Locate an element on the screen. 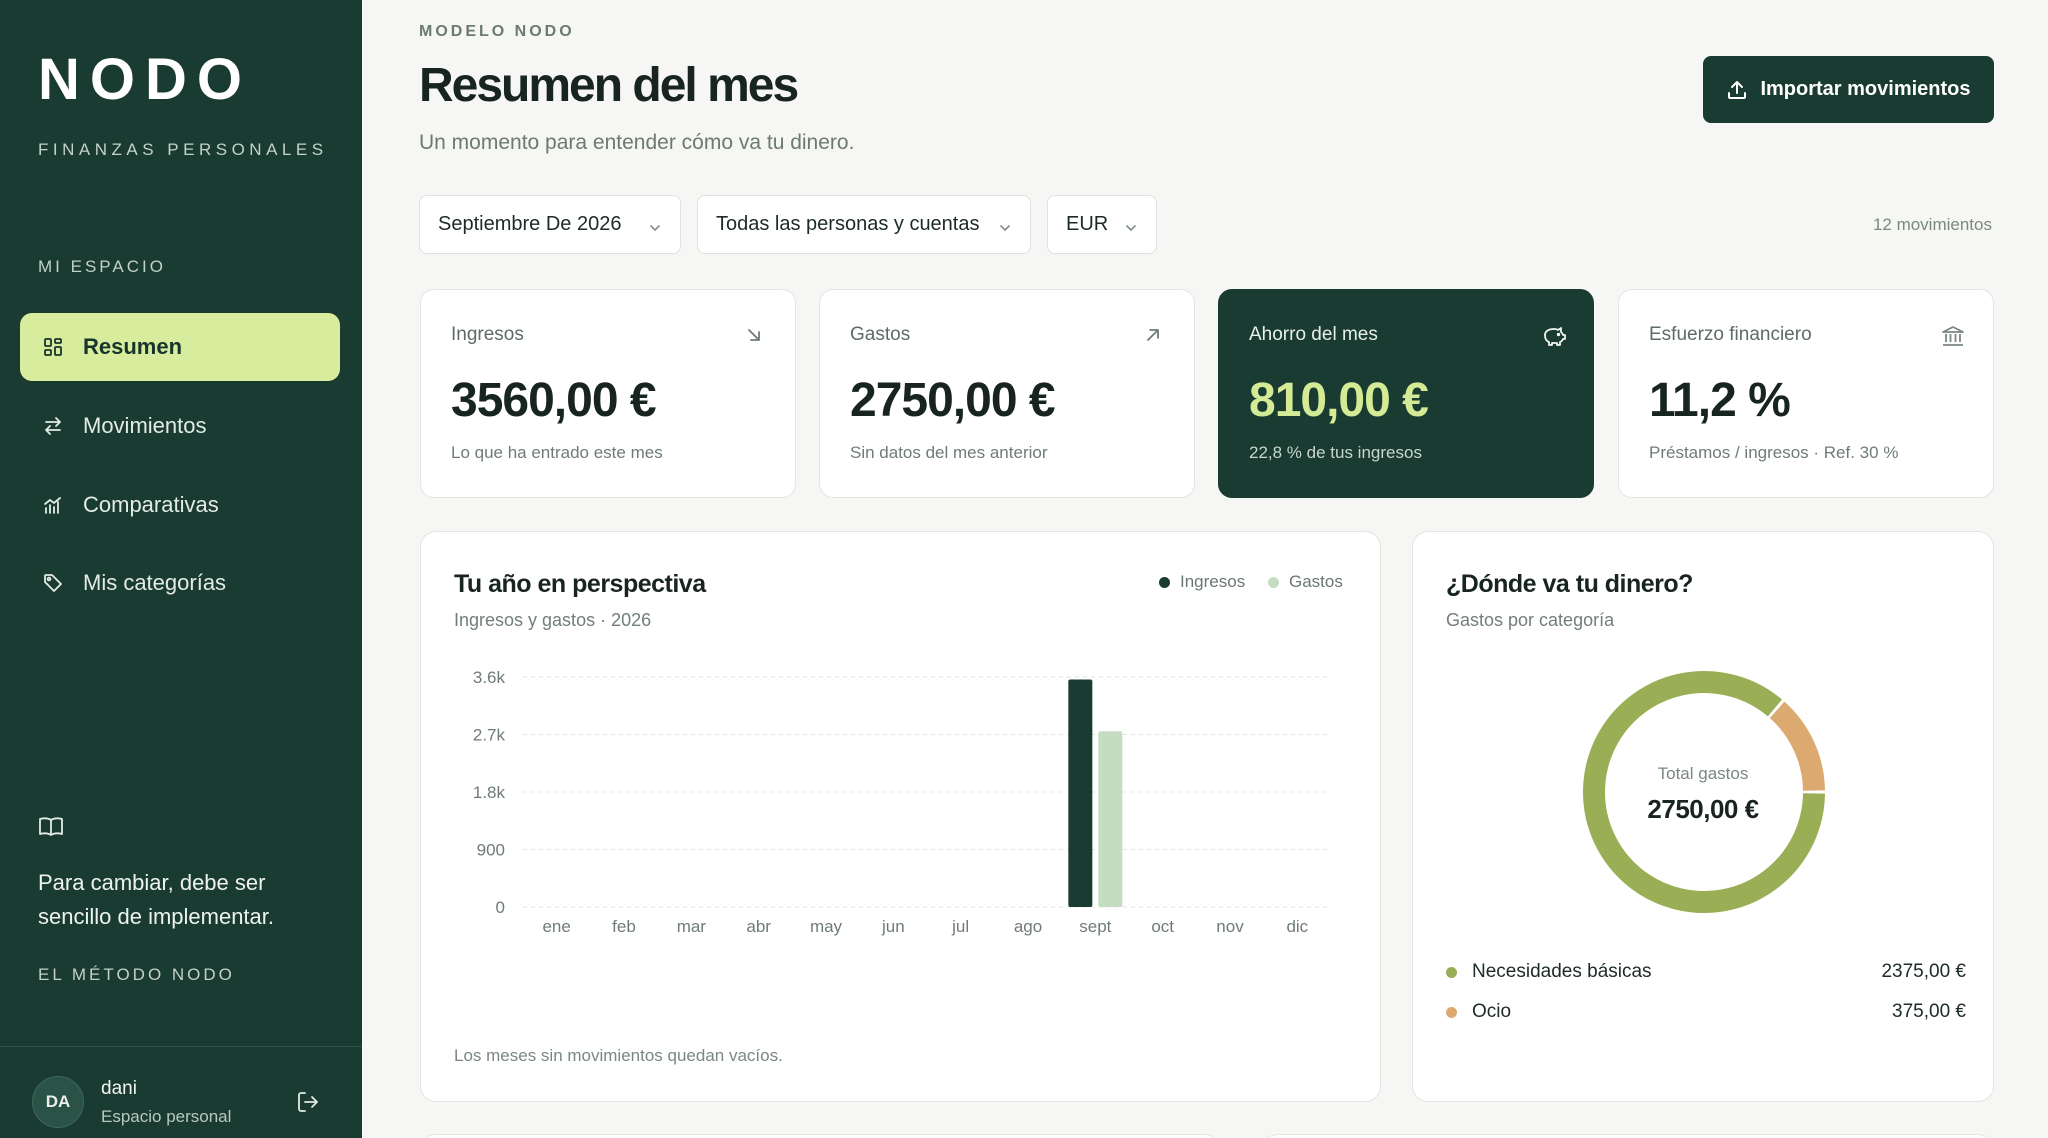 This screenshot has width=2048, height=1138. category-row: Necesidades básicas 2375,00 € is located at coordinates (1706, 972).